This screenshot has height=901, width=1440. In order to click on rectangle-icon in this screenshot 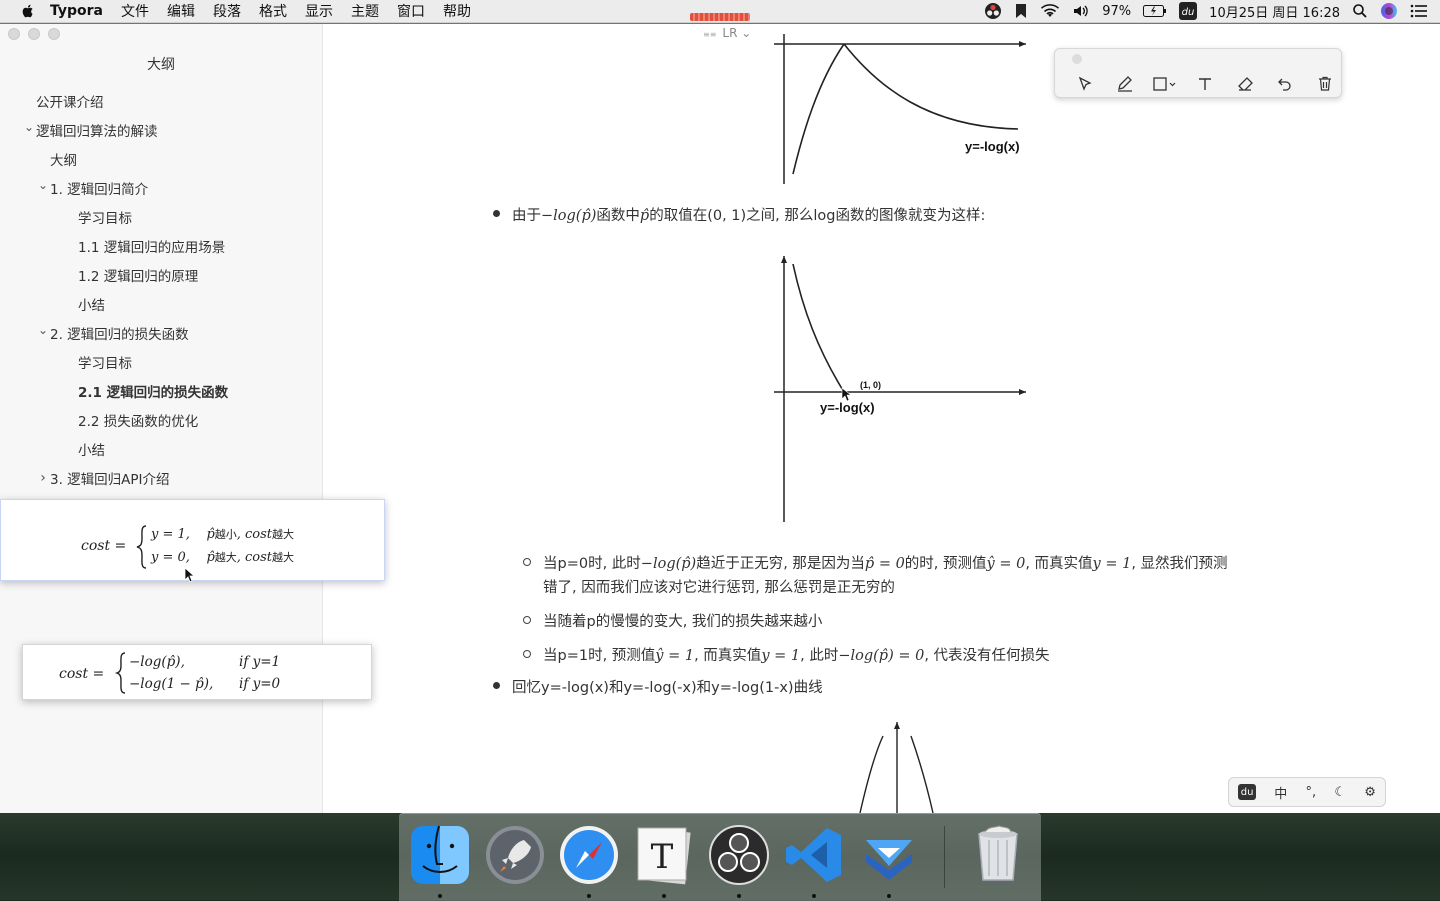, I will do `click(1164, 84)`.